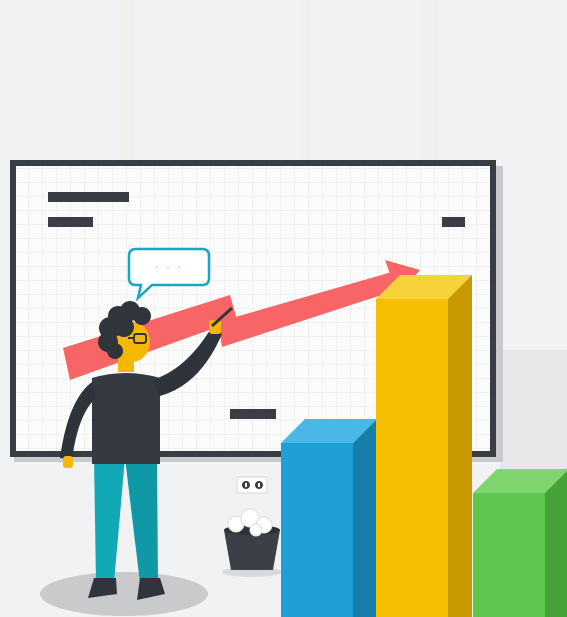  I want to click on board-heading-bar, so click(88, 197).